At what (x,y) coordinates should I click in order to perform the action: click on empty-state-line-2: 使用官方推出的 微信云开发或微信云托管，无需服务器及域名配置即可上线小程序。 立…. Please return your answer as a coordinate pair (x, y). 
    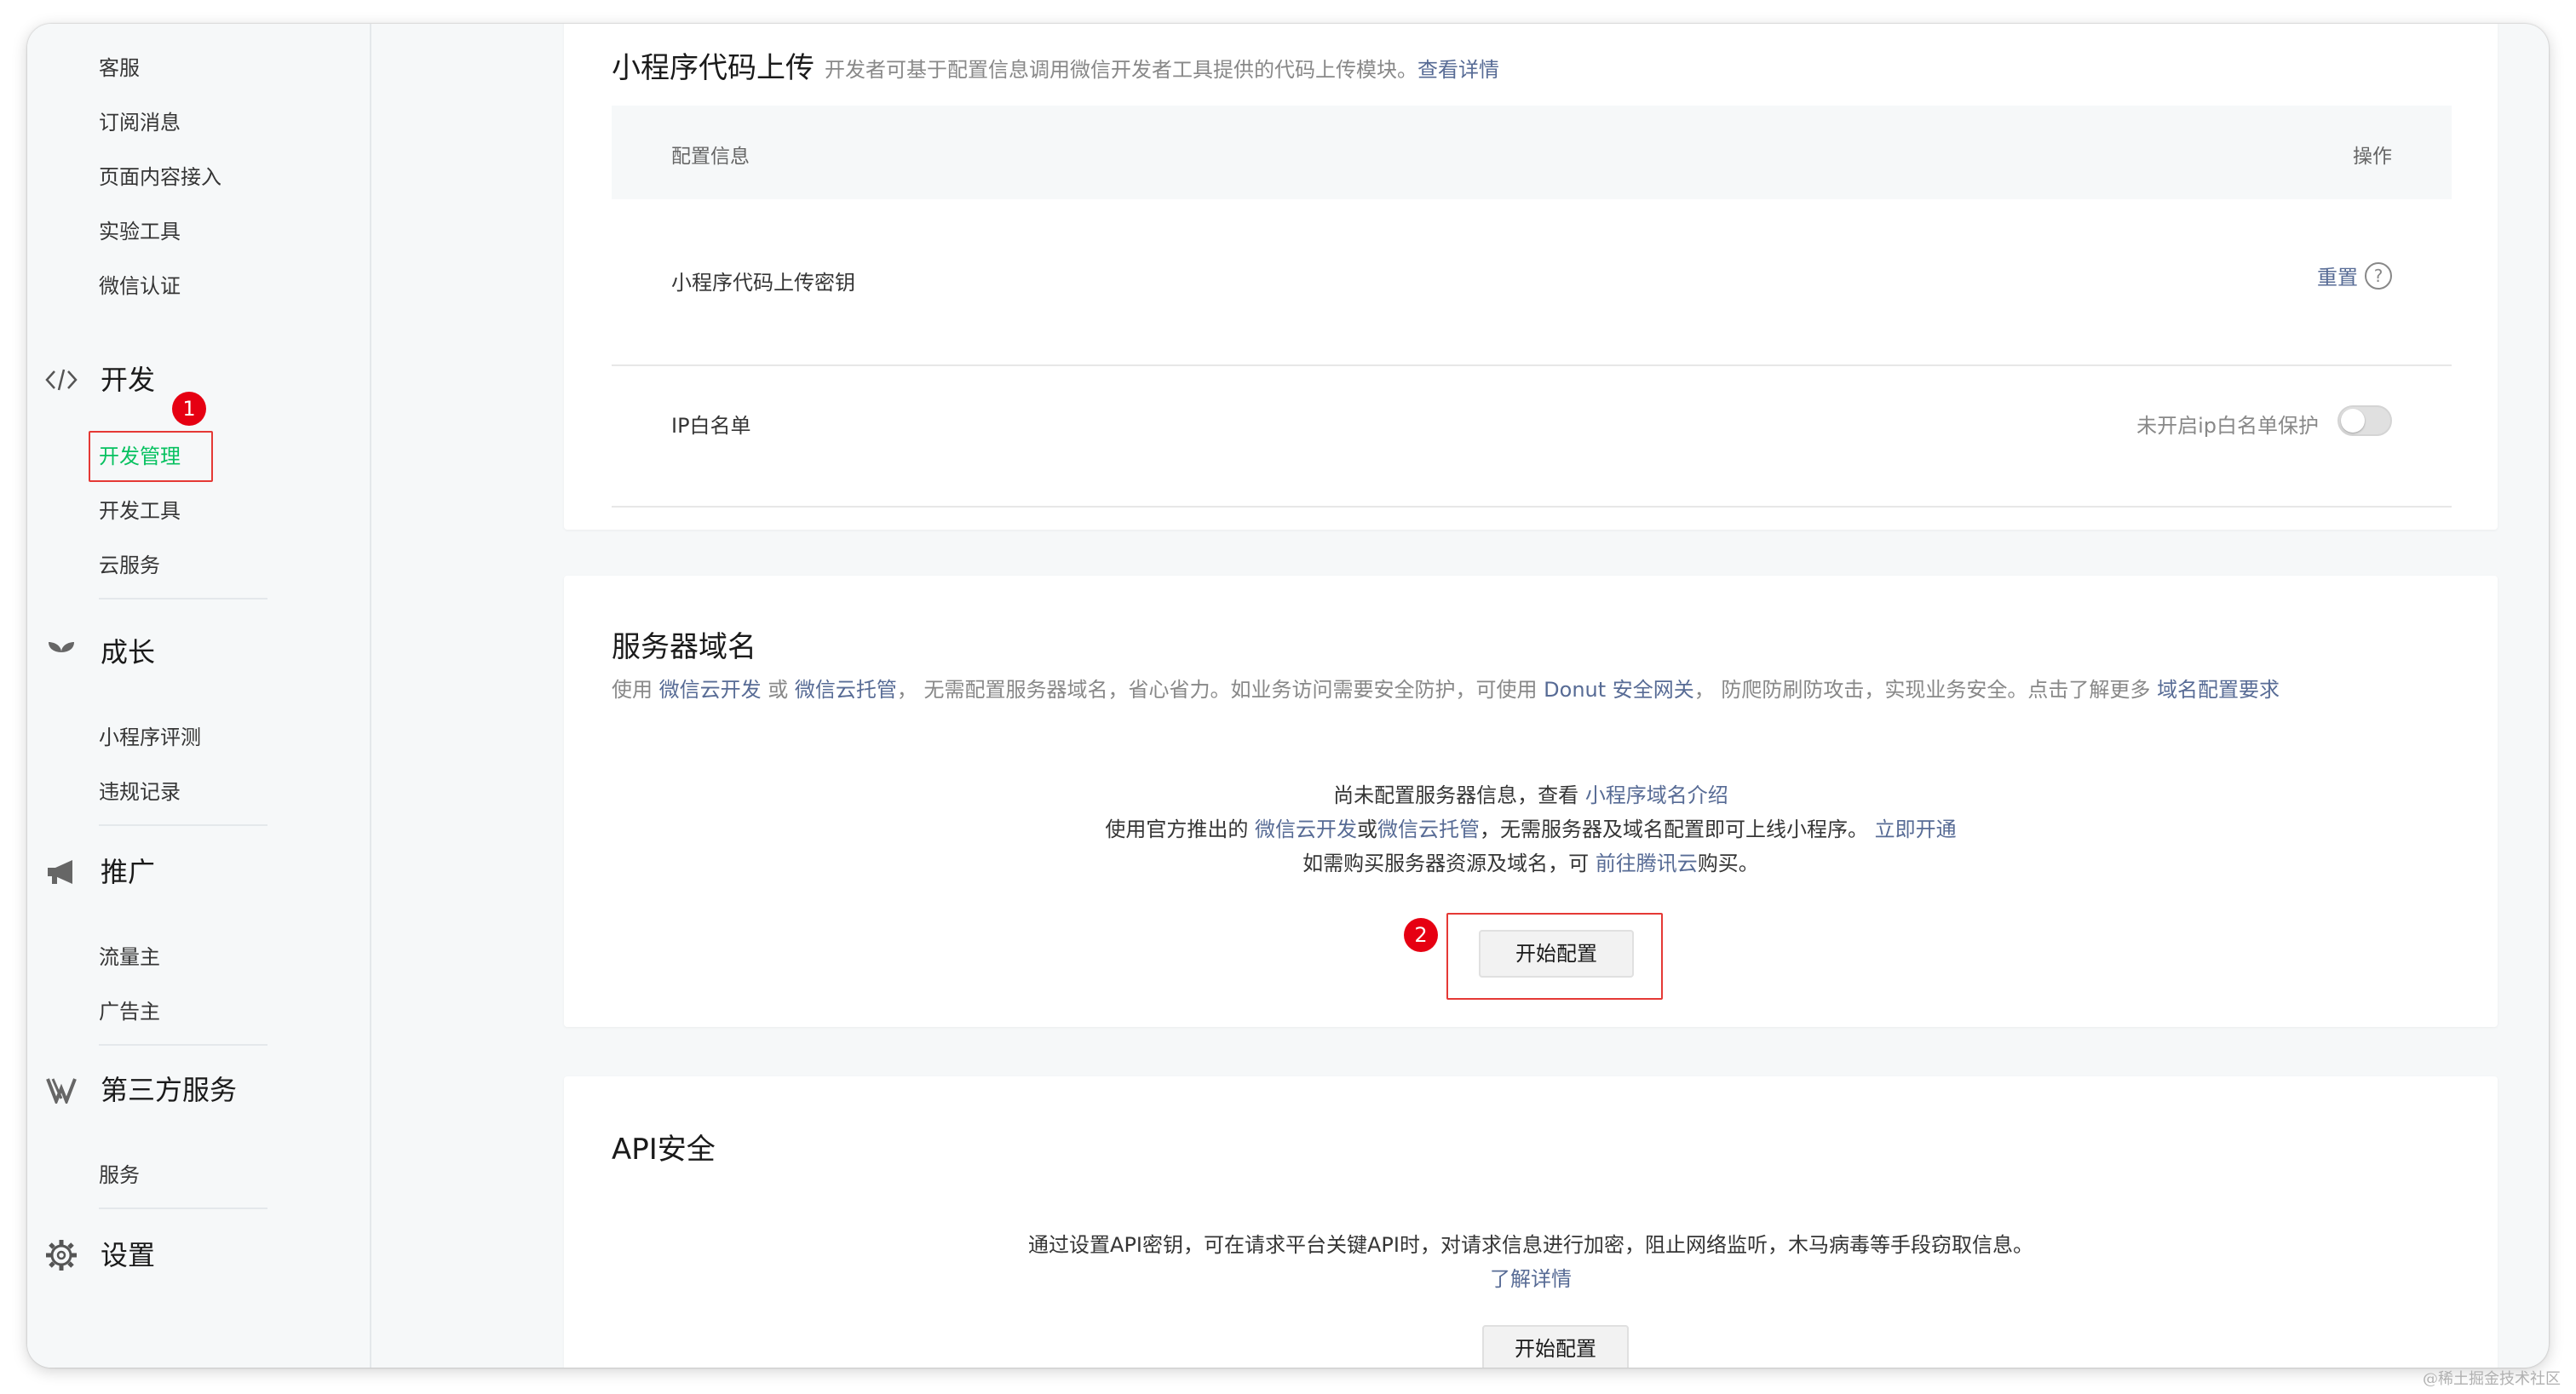
    Looking at the image, I should click on (1531, 829).